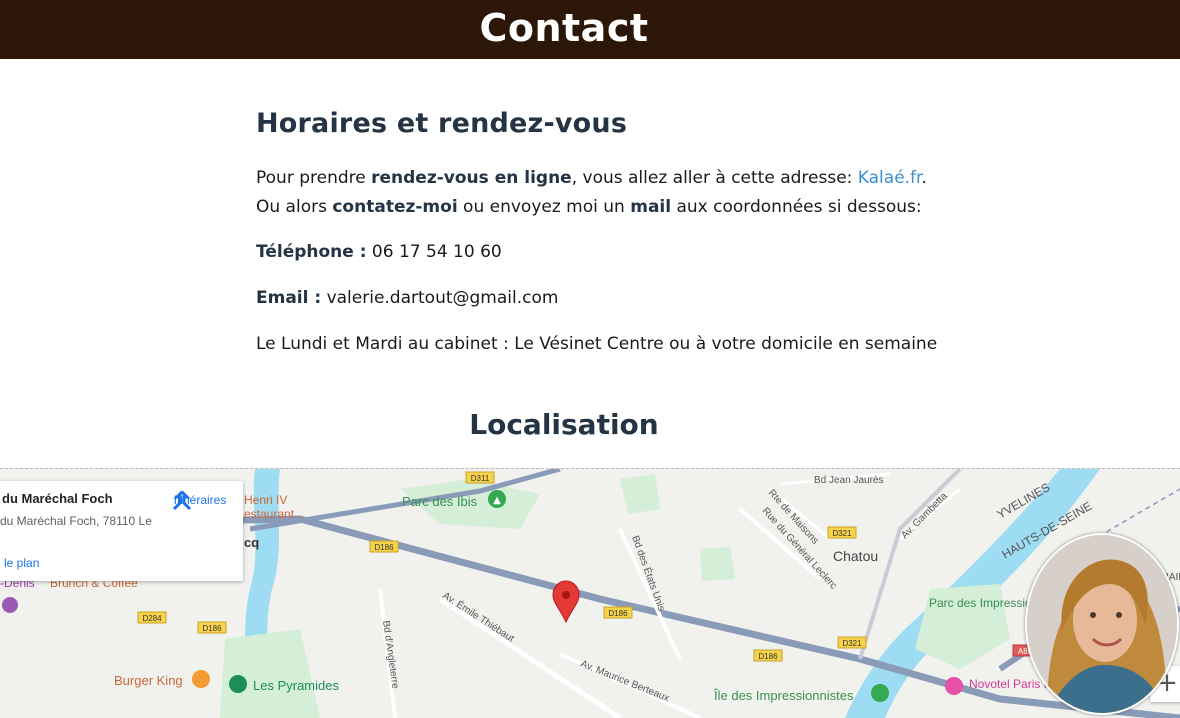 Image resolution: width=1180 pixels, height=718 pixels. I want to click on email-label: Email :, so click(289, 298).